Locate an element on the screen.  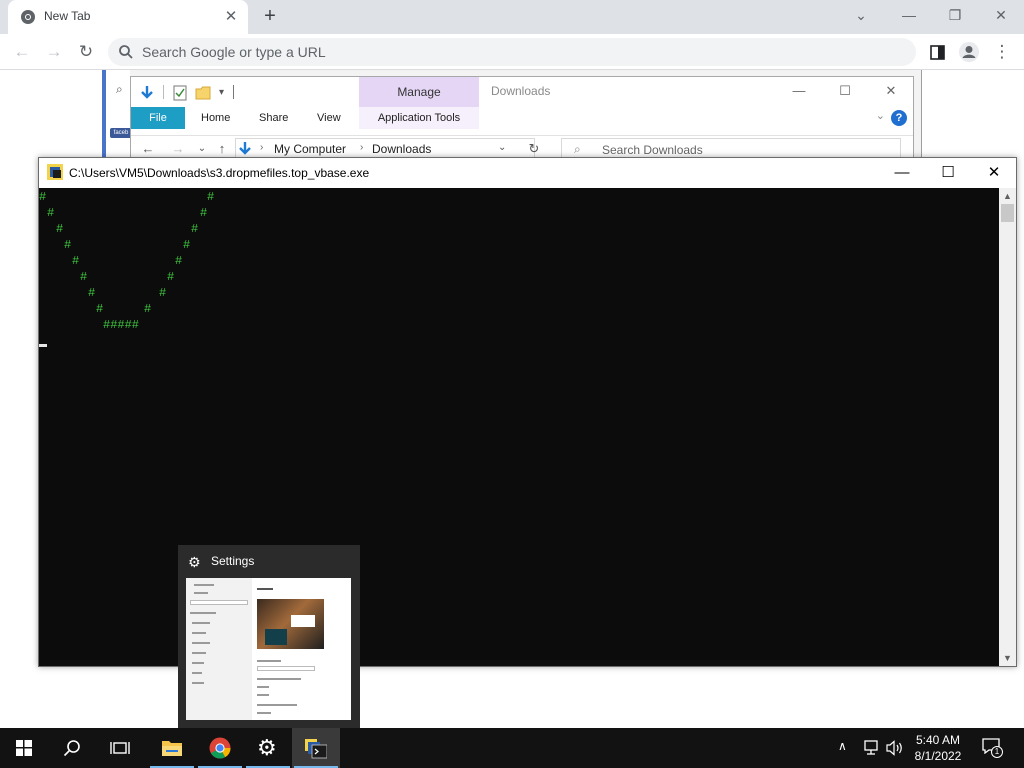
scroll-thumb is located at coordinates (1007, 213).